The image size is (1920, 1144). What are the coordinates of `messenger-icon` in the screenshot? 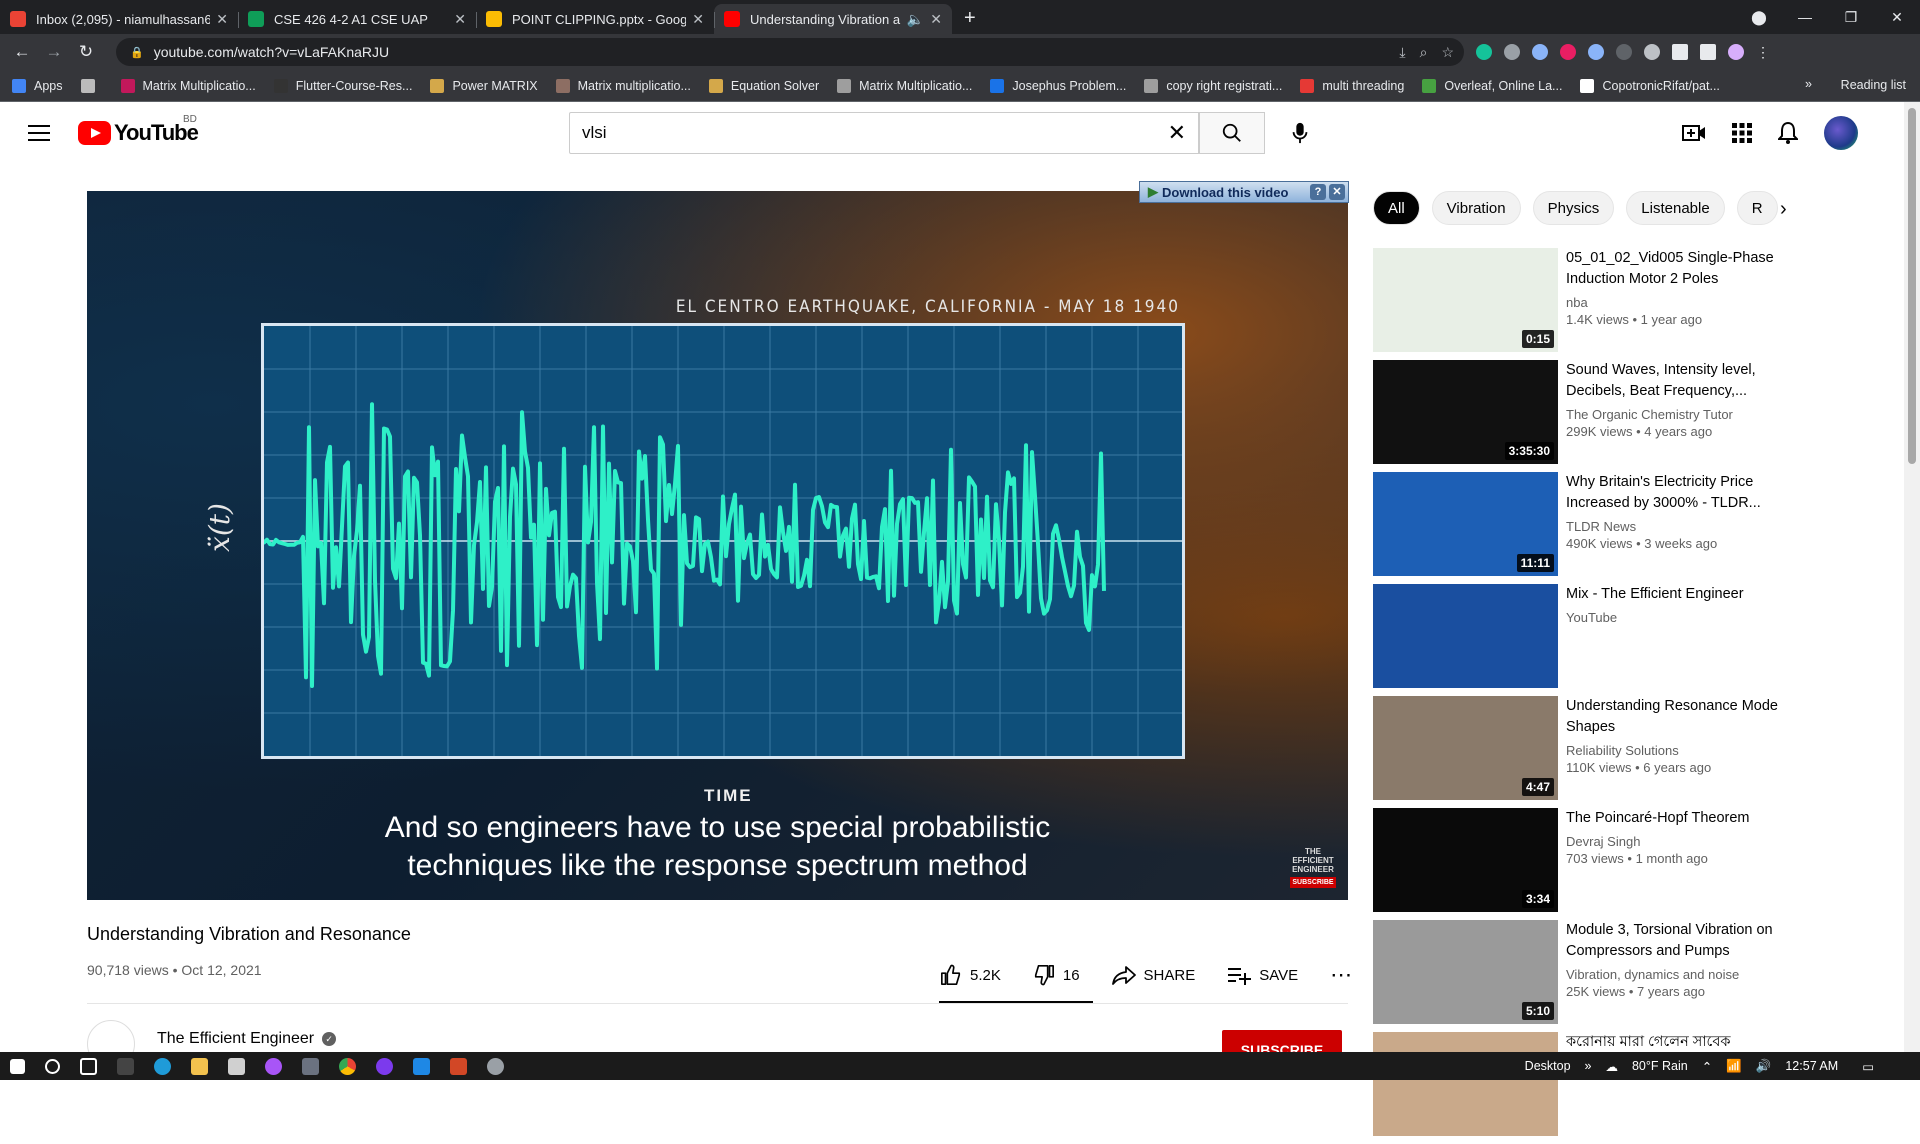 It's located at (273, 1066).